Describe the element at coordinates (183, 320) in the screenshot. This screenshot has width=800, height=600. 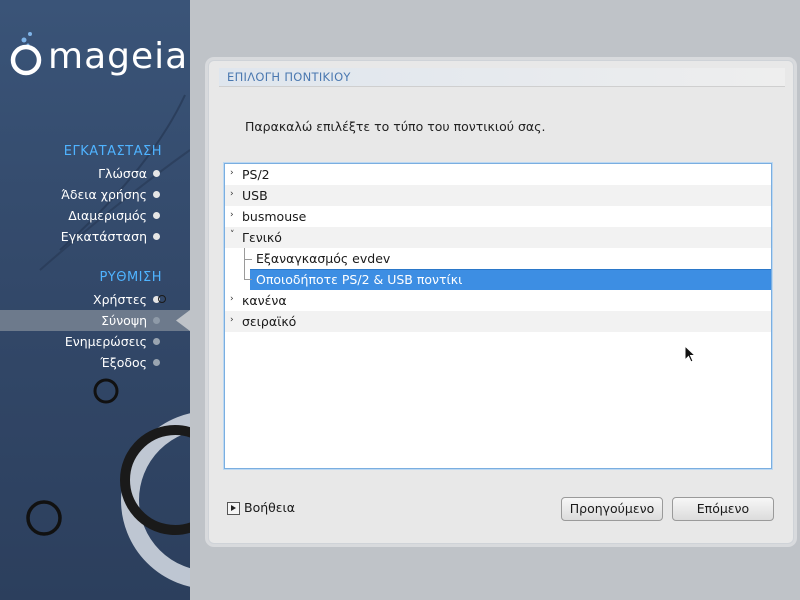
I see `active-step-pointer-icon` at that location.